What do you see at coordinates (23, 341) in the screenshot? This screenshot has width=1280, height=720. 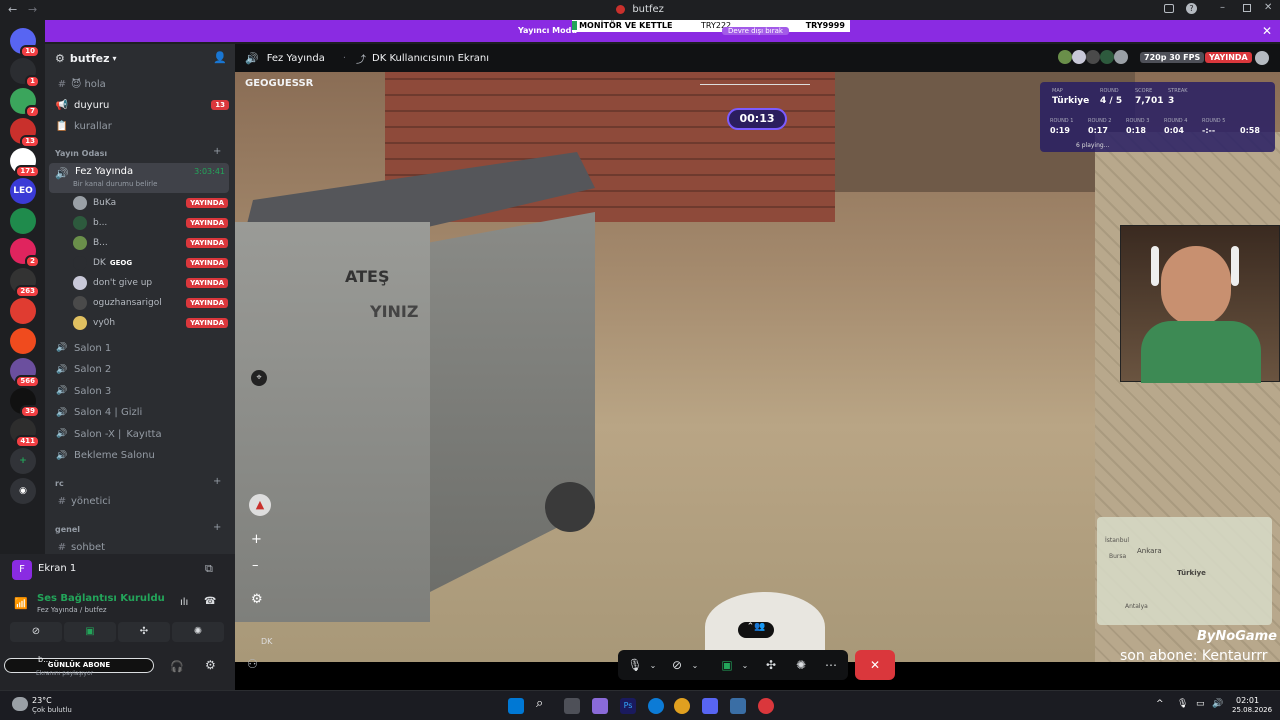 I see `server-10-icon` at bounding box center [23, 341].